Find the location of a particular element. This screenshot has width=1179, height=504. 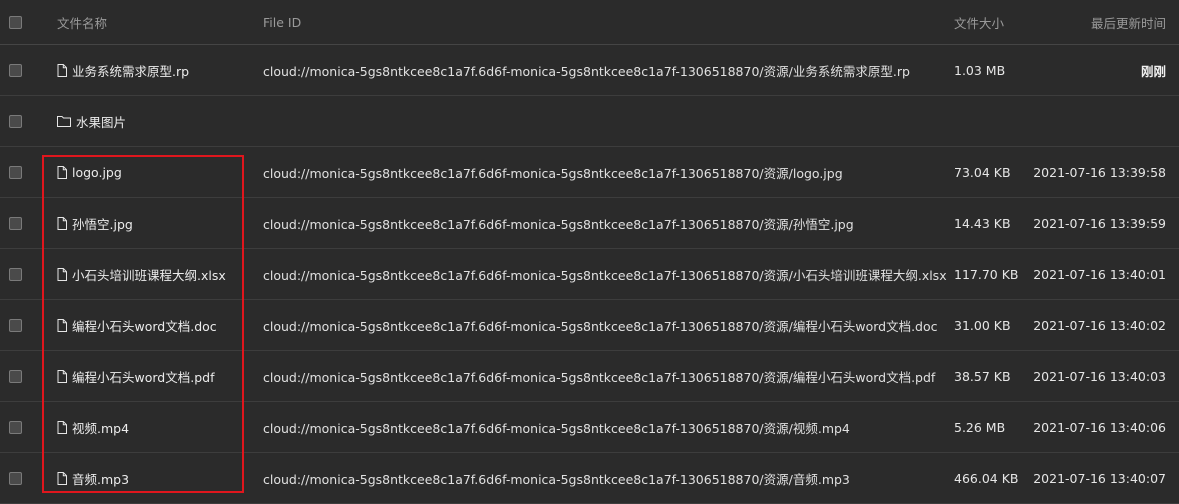

row-updated: 2021-07-16 13:39:59 is located at coordinates (1099, 223).